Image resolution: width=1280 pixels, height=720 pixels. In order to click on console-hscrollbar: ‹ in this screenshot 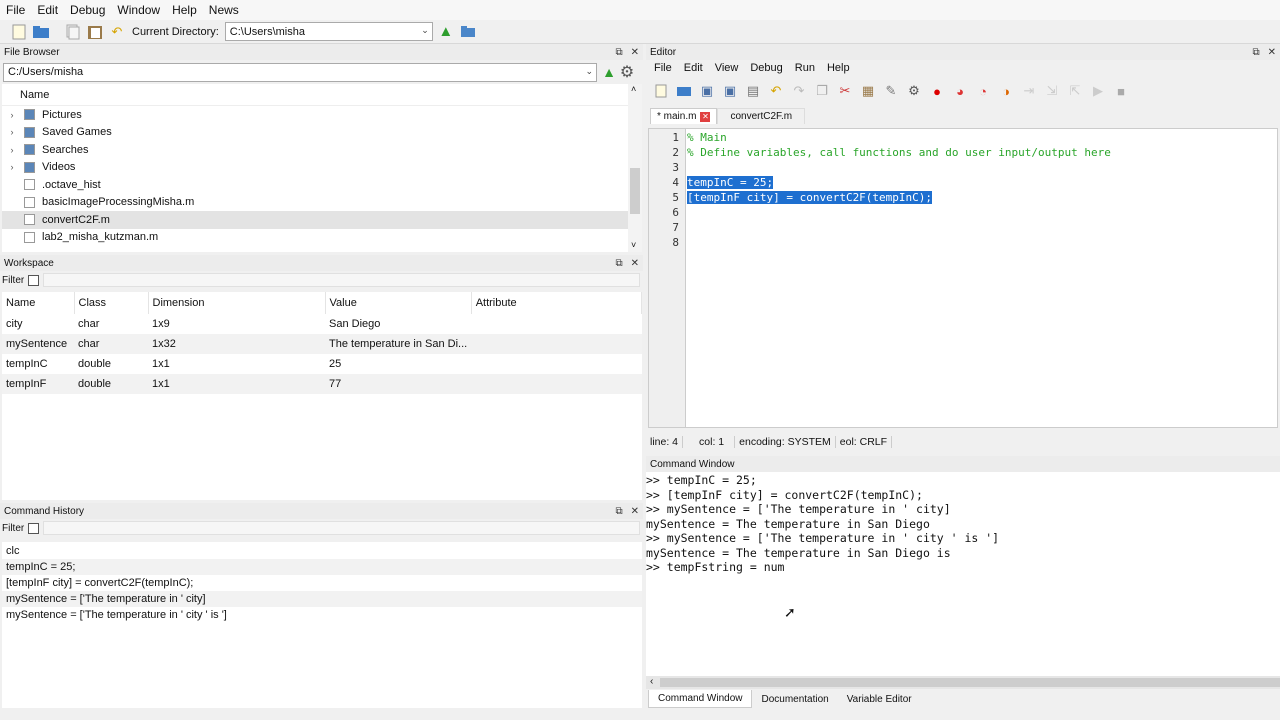, I will do `click(963, 682)`.